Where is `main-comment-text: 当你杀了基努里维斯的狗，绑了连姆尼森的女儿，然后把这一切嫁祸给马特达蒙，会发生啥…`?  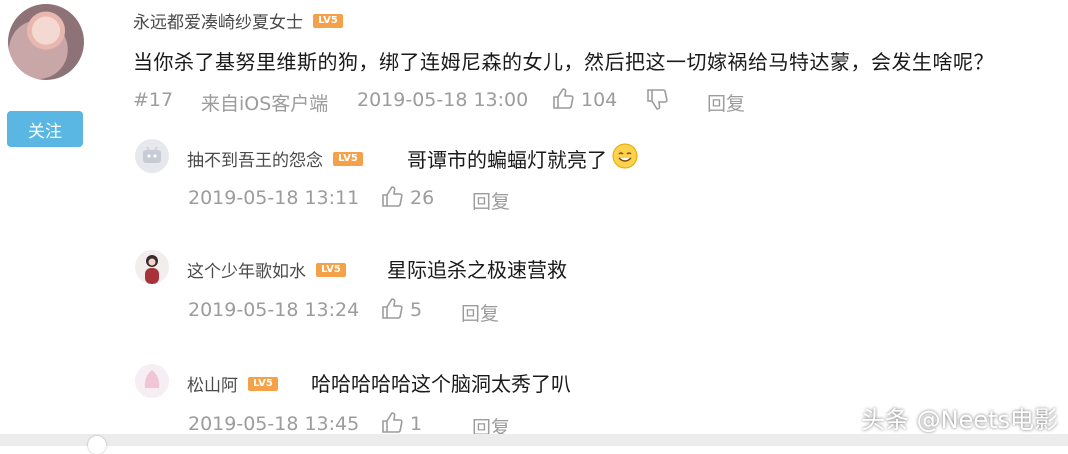
main-comment-text: 当你杀了基努里维斯的狗，绑了连姆尼森的女儿，然后把这一切嫁祸给马特达蒙，会发生啥… is located at coordinates (563, 62).